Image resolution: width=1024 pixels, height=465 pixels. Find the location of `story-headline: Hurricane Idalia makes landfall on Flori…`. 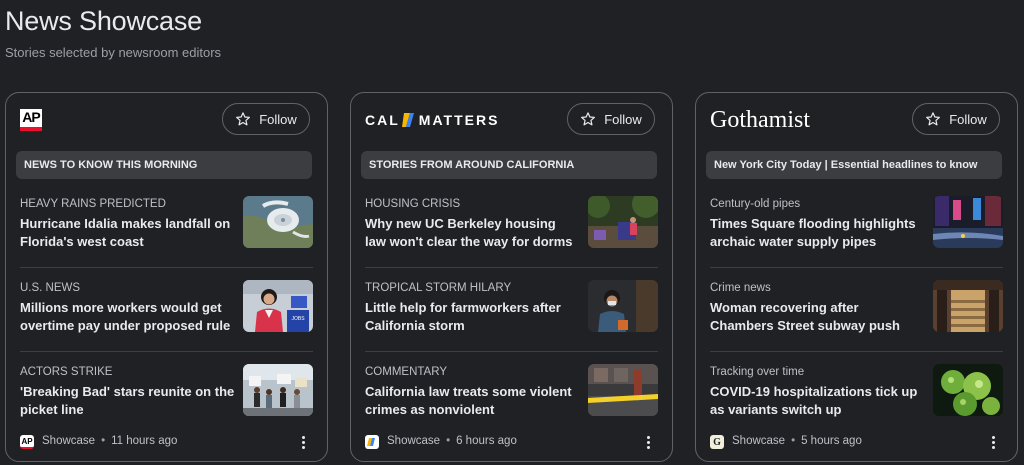

story-headline: Hurricane Idalia makes landfall on Flori… is located at coordinates (127, 233).